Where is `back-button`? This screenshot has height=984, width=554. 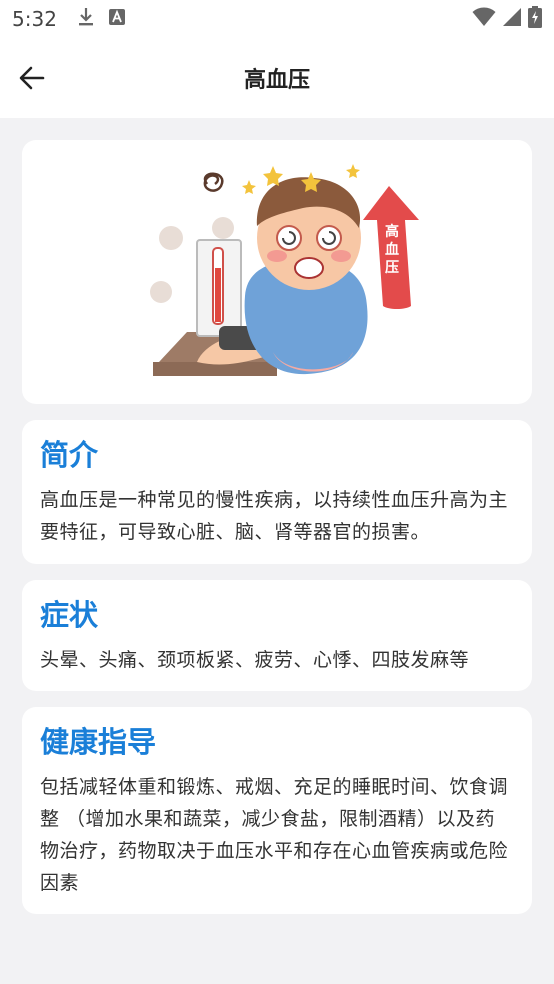 back-button is located at coordinates (32, 80).